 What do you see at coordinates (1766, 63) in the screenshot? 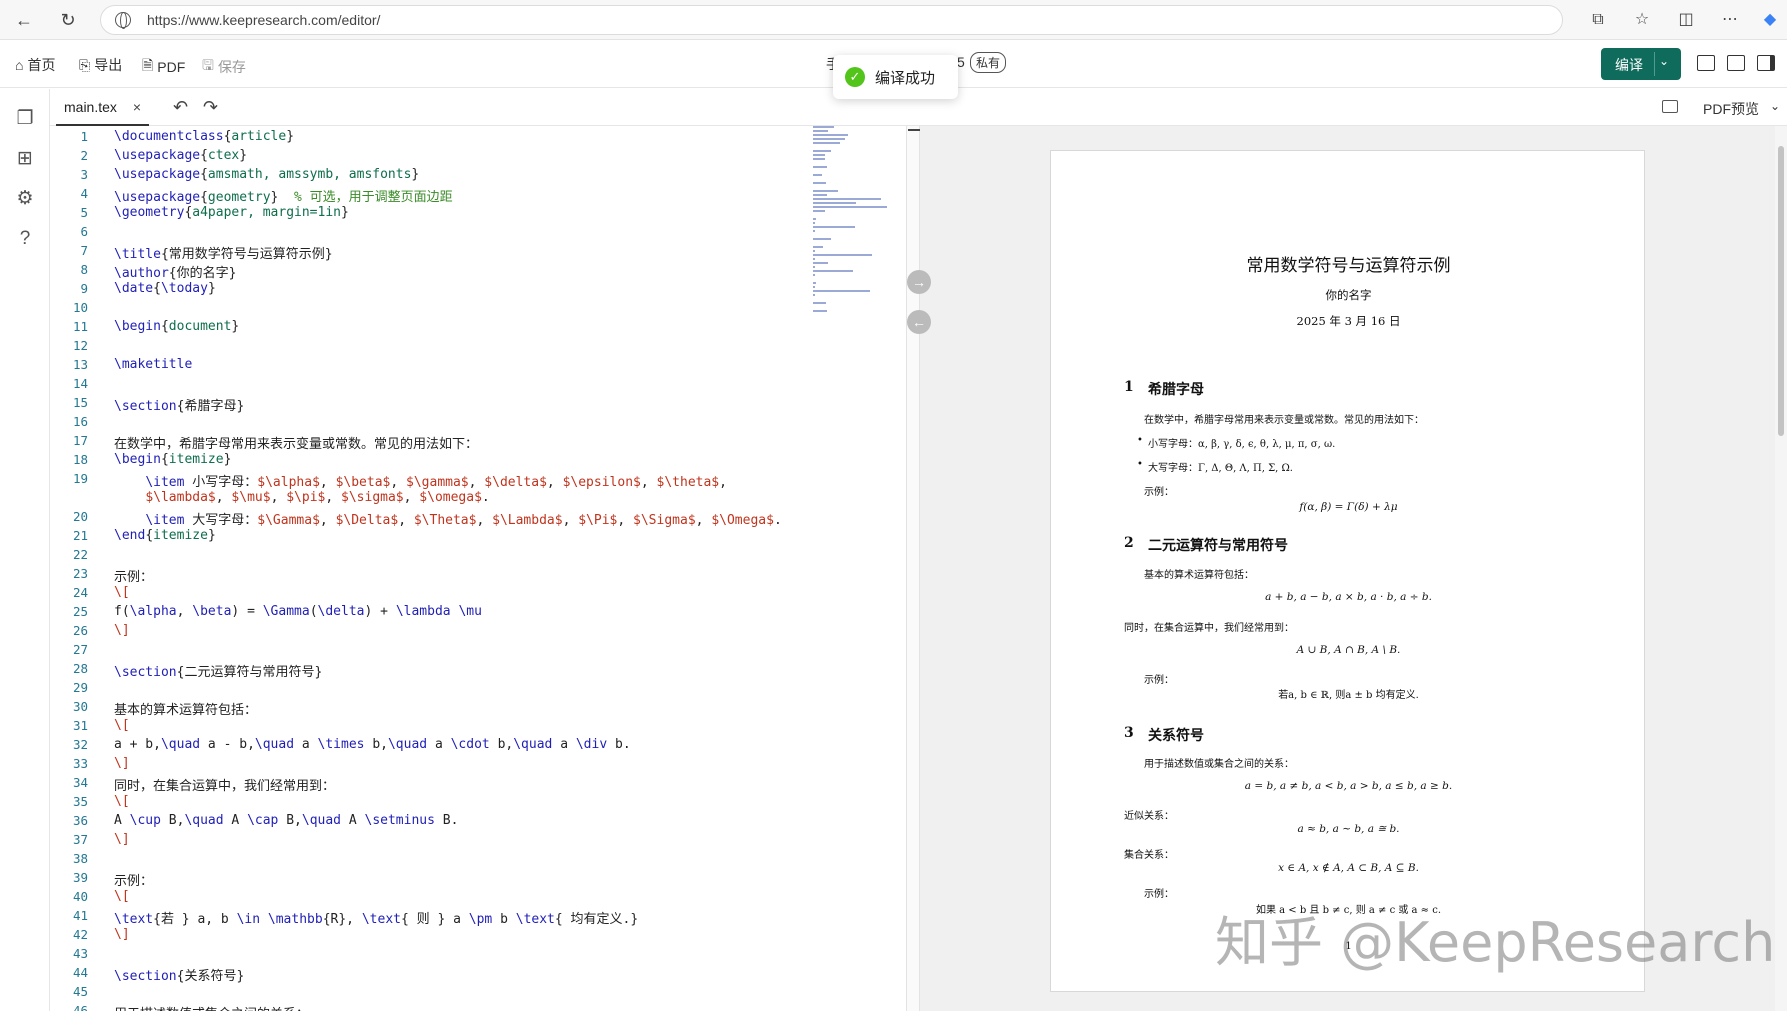
I see `layout-preview-icon` at bounding box center [1766, 63].